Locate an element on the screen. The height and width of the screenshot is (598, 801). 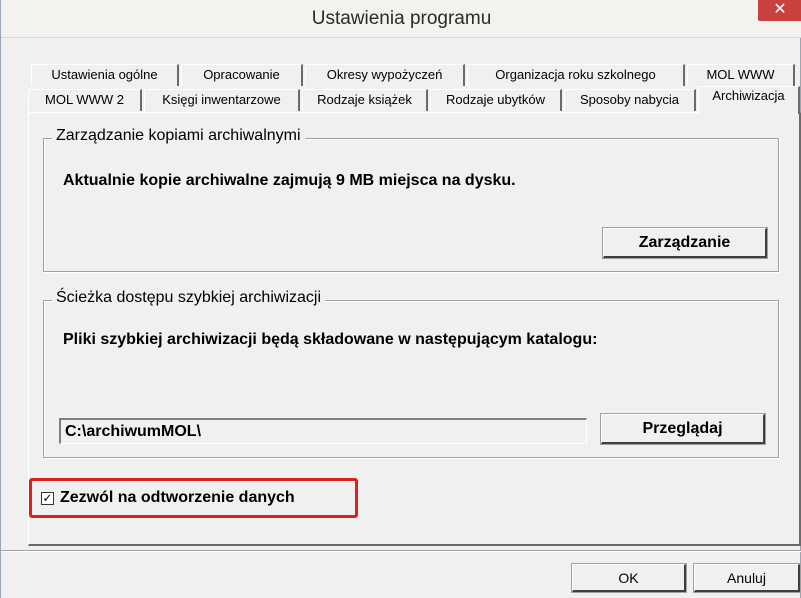
restore-checkbox-row: ✓ Zezwól na odtworzenie danych is located at coordinates (168, 498).